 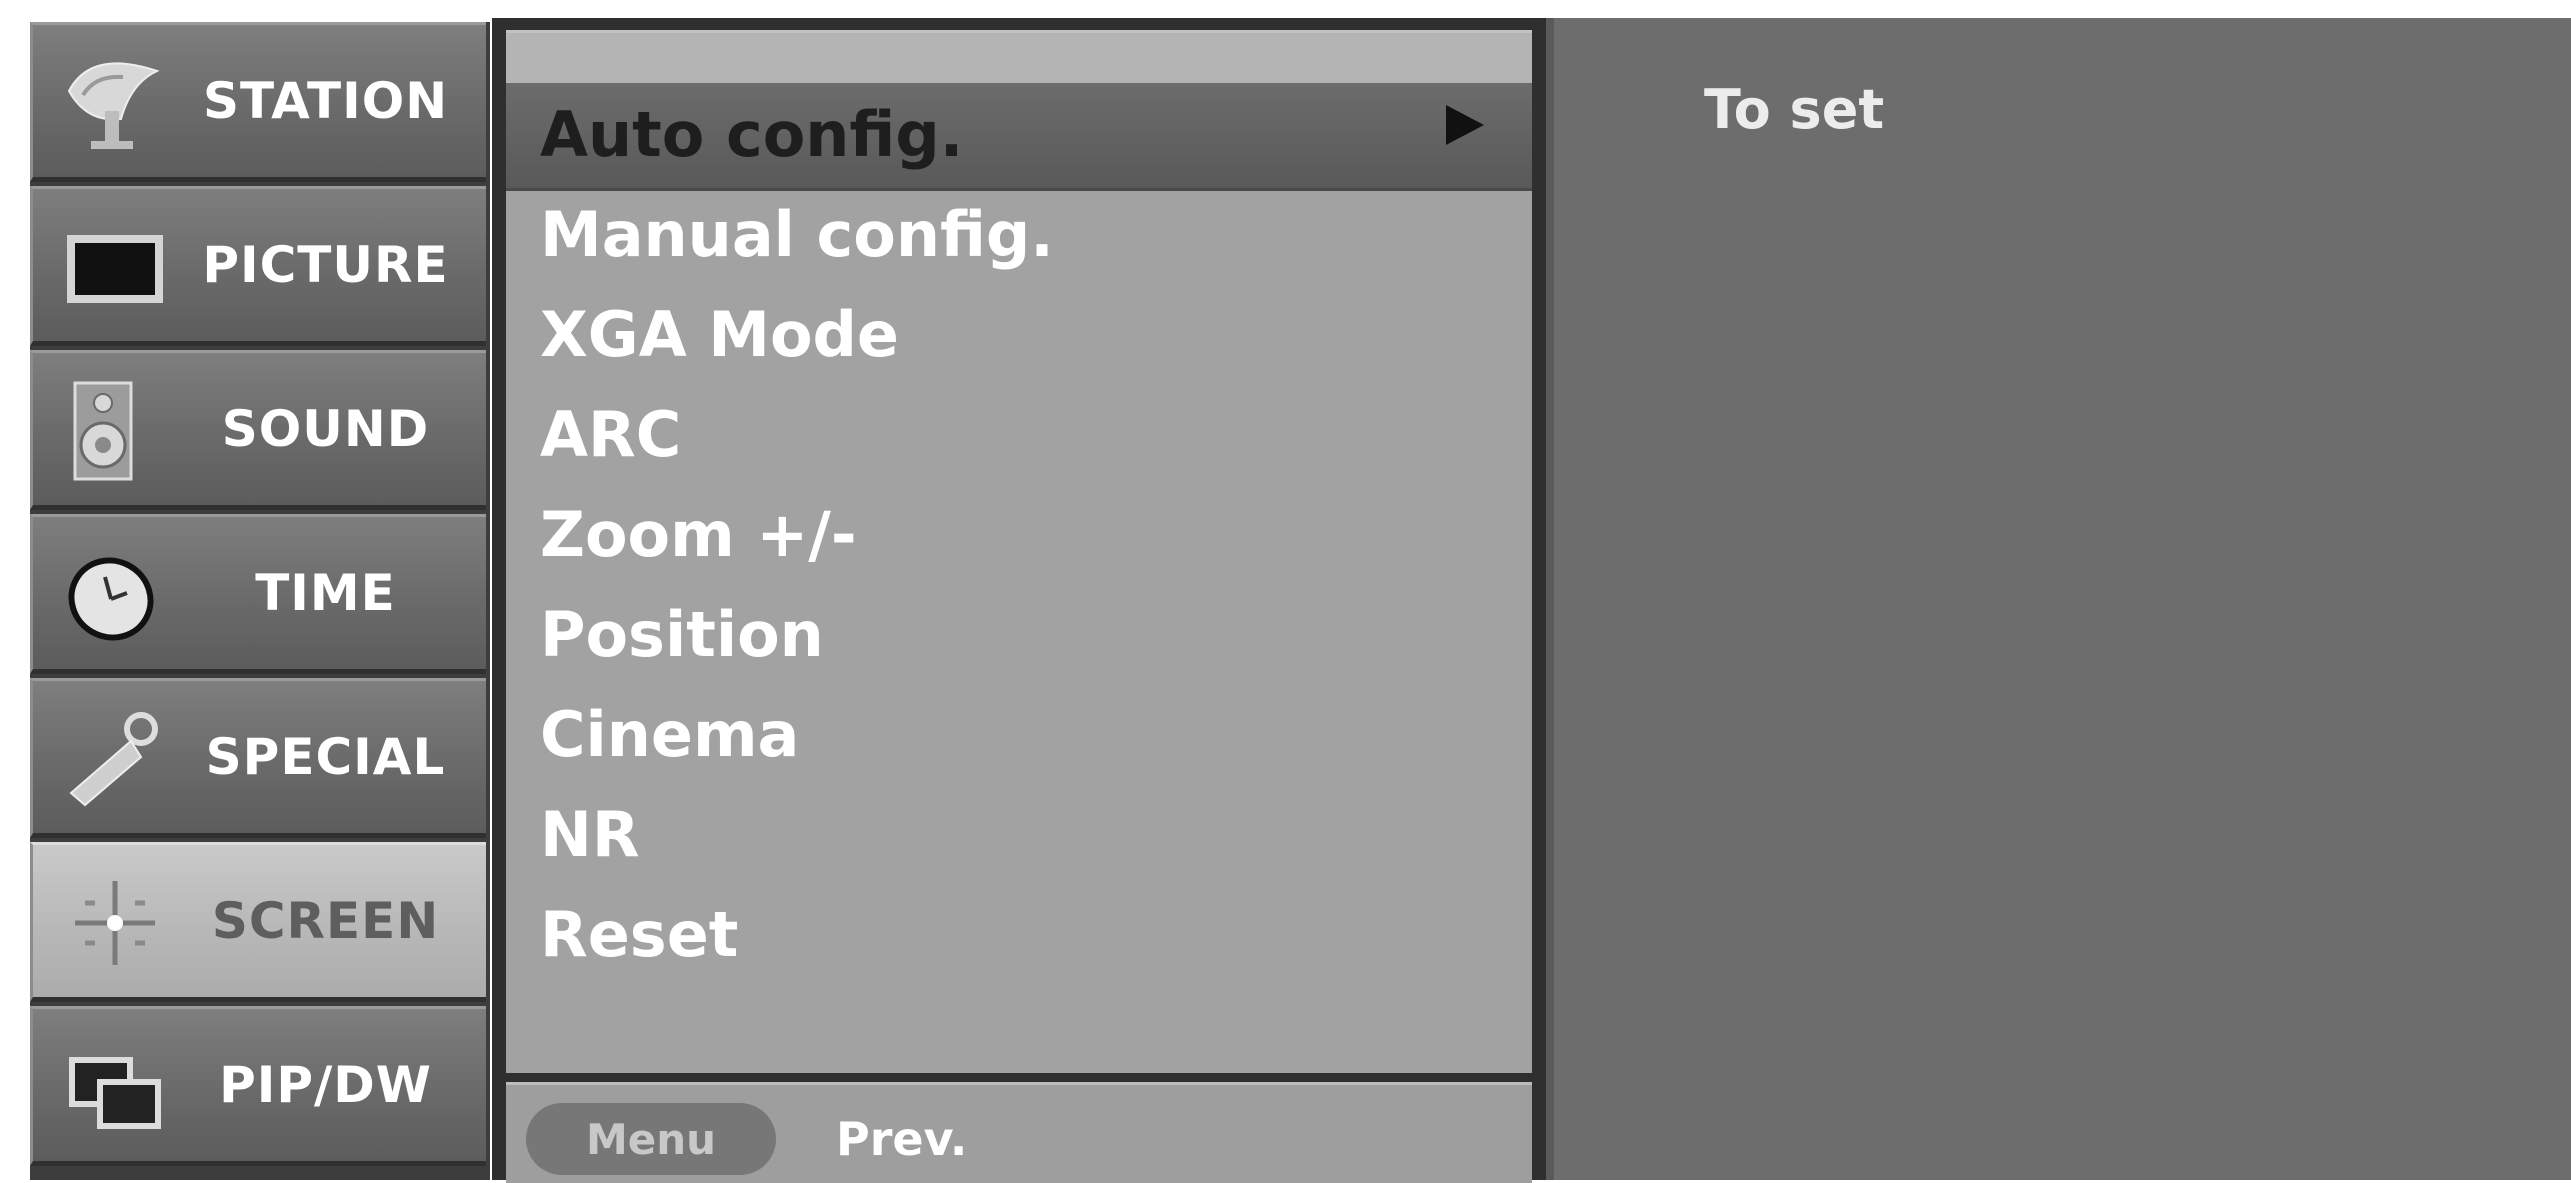 I want to click on sidebar-item-station: STATION, so click(x=258, y=102).